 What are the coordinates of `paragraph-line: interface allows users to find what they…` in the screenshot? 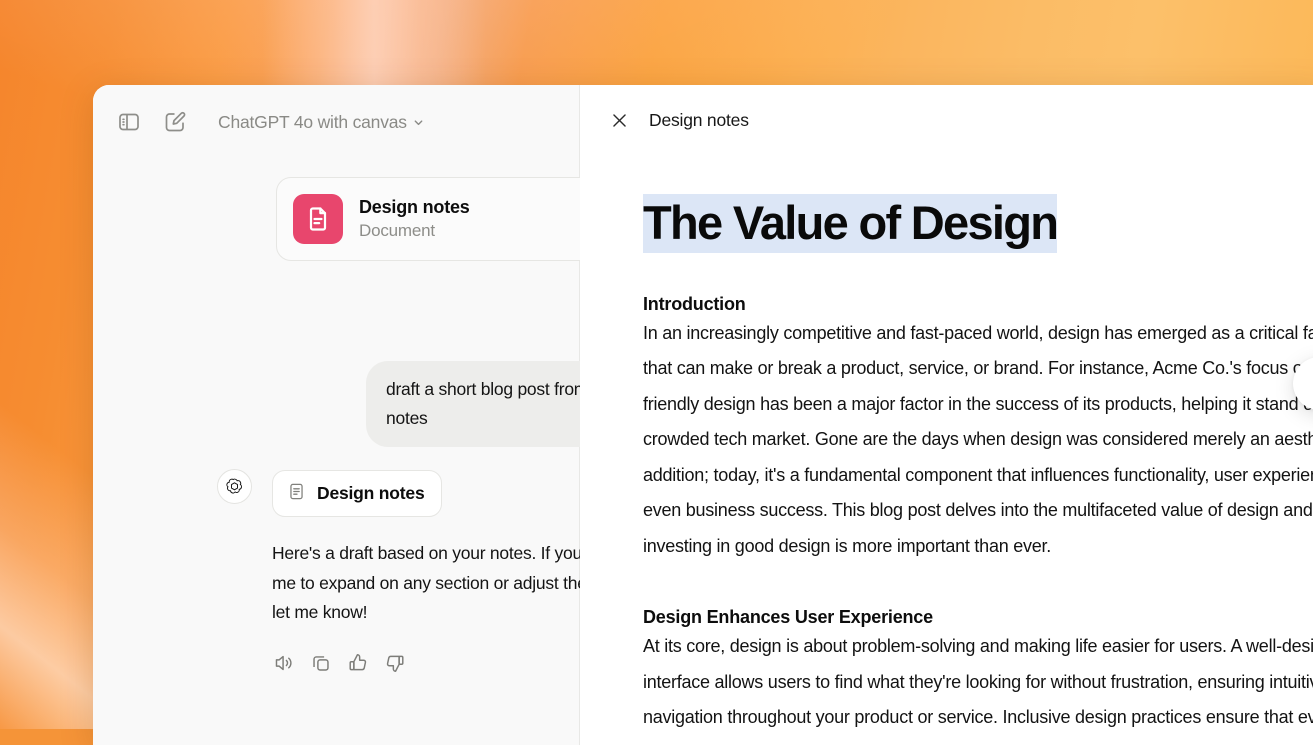 It's located at (978, 681).